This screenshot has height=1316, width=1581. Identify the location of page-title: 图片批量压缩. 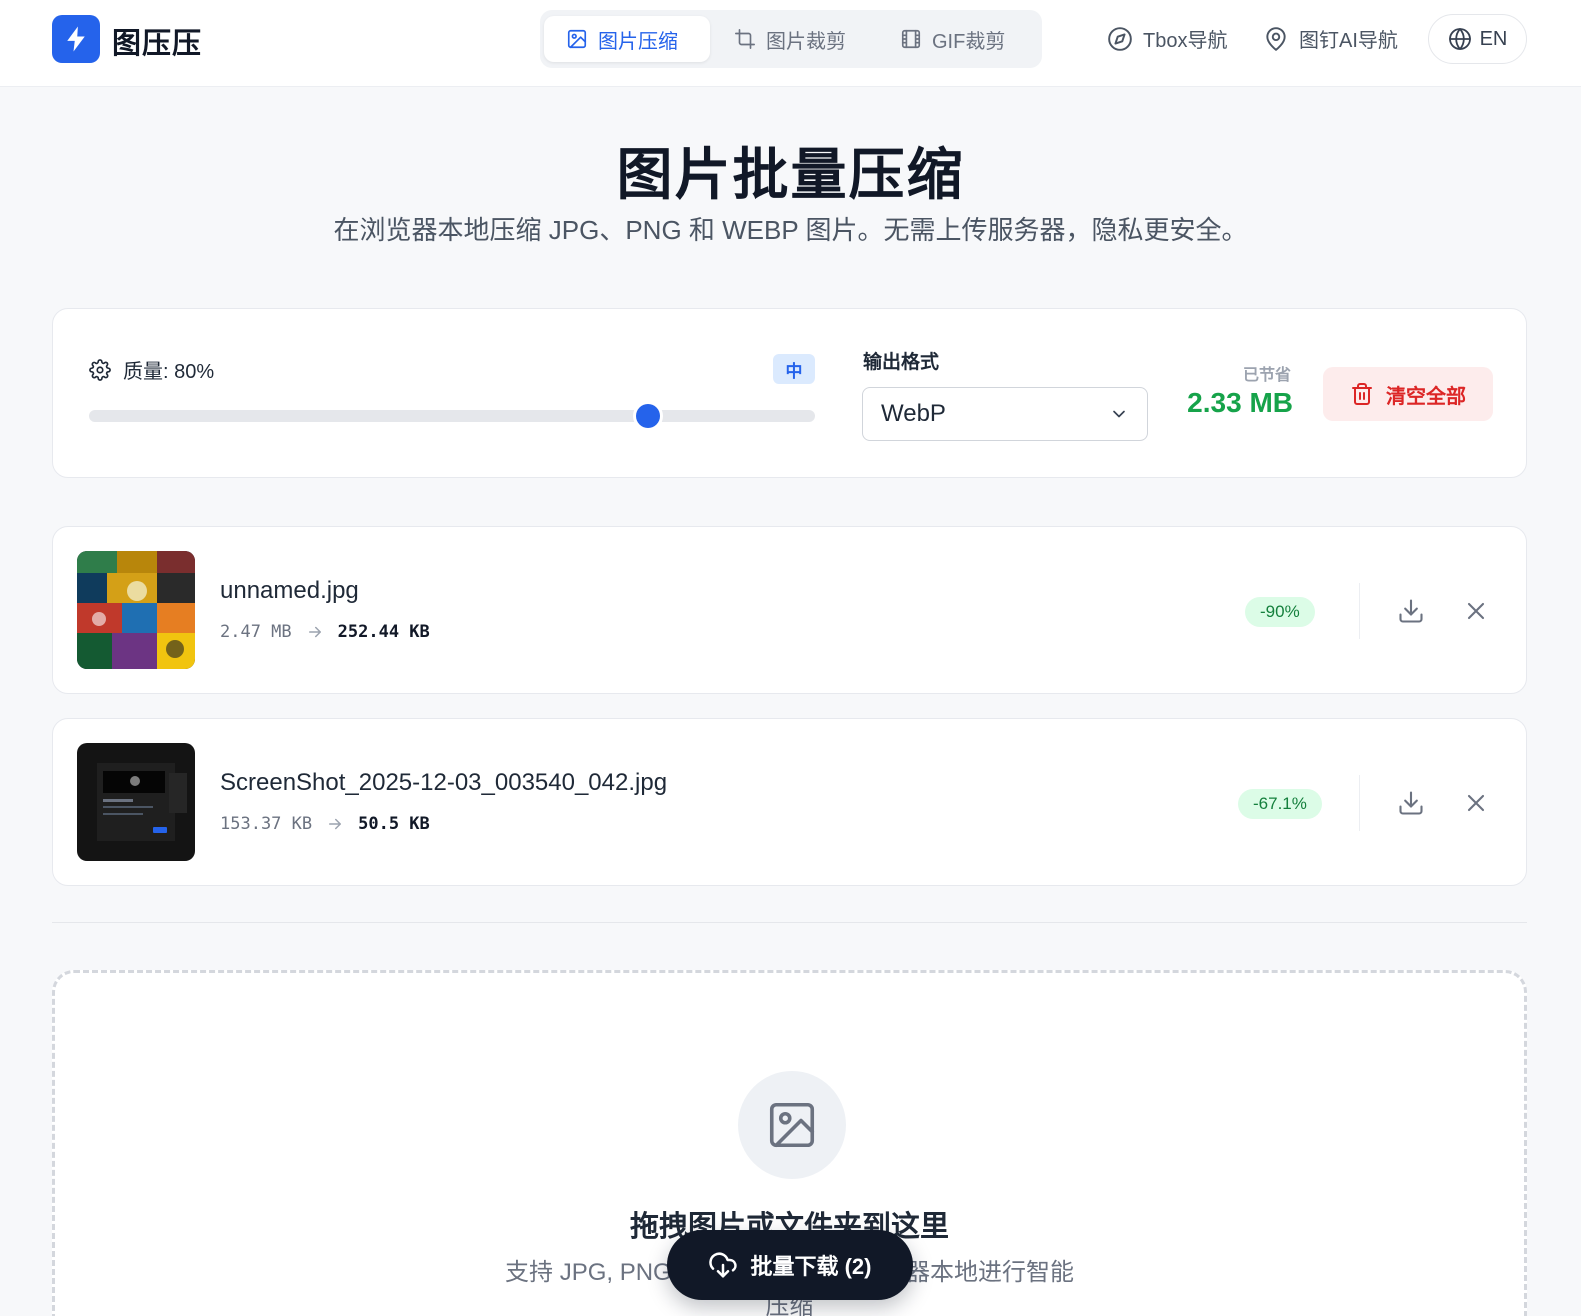
(790, 174).